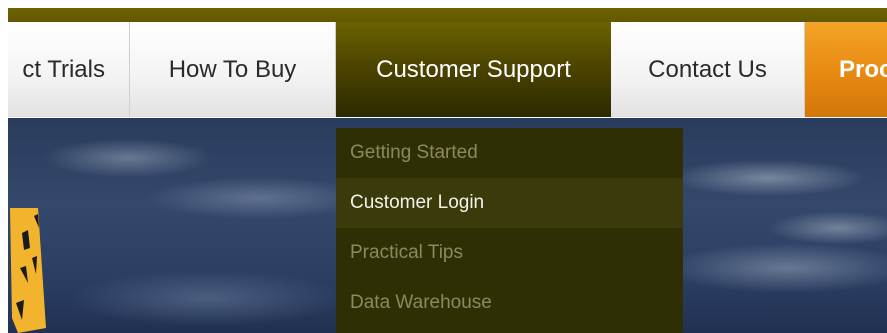 The height and width of the screenshot is (333, 887). I want to click on menu-item-practical-tips: Practical Tips, so click(509, 253).